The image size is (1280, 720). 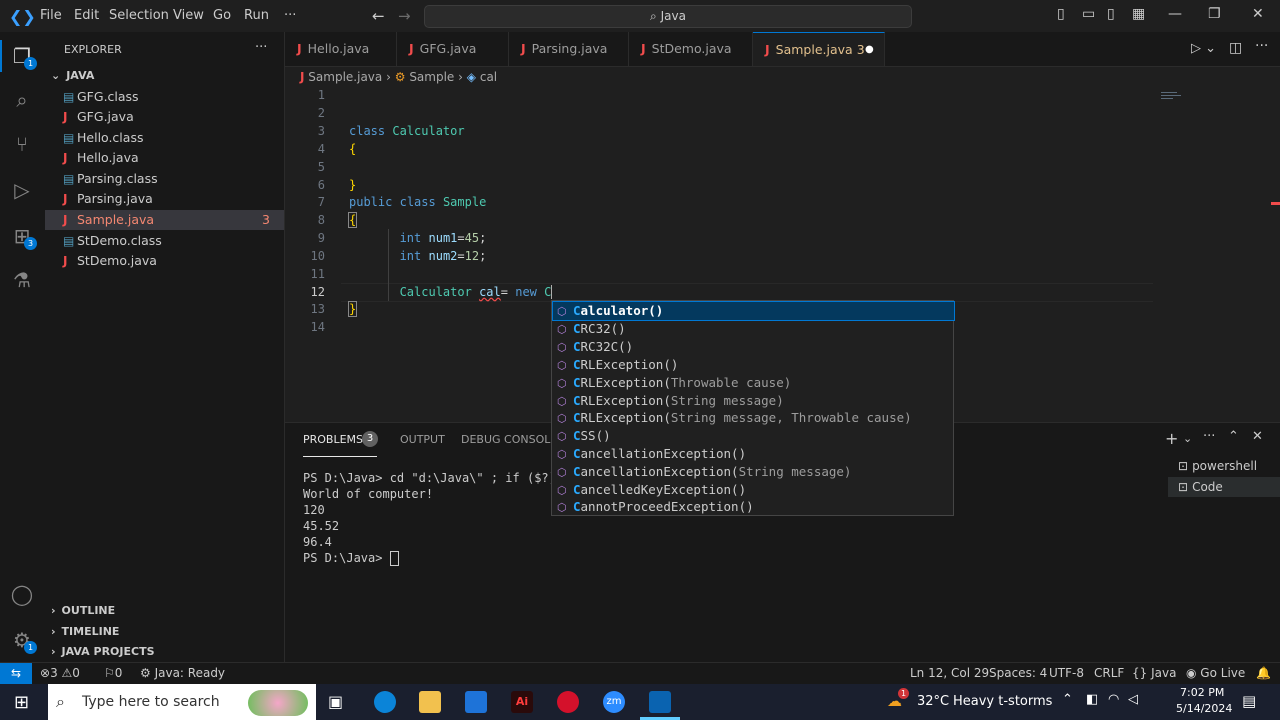 I want to click on terminal-code: ⊡ Code, so click(x=1224, y=487).